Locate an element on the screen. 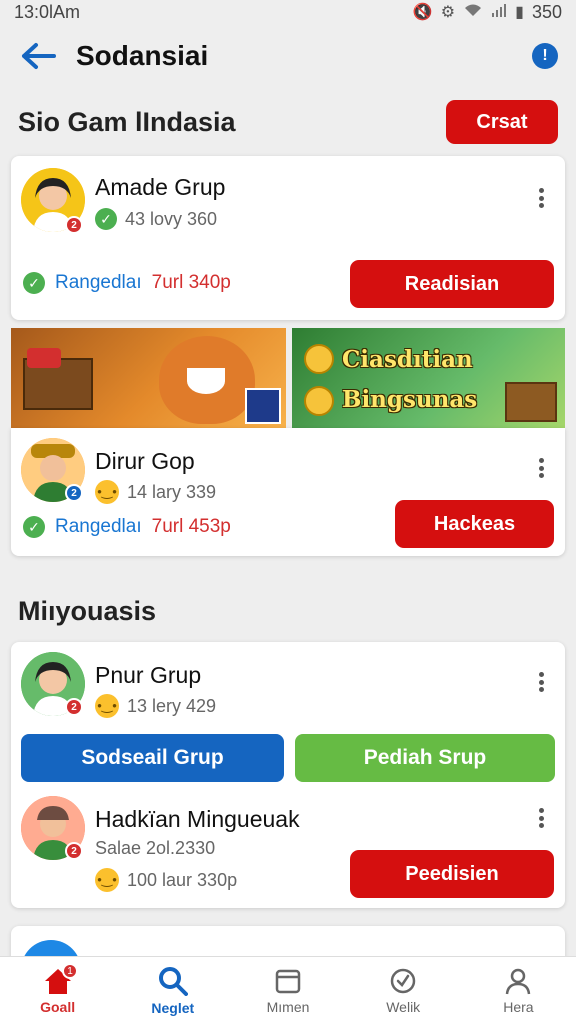 The image size is (576, 1024). back-button is located at coordinates (38, 56).